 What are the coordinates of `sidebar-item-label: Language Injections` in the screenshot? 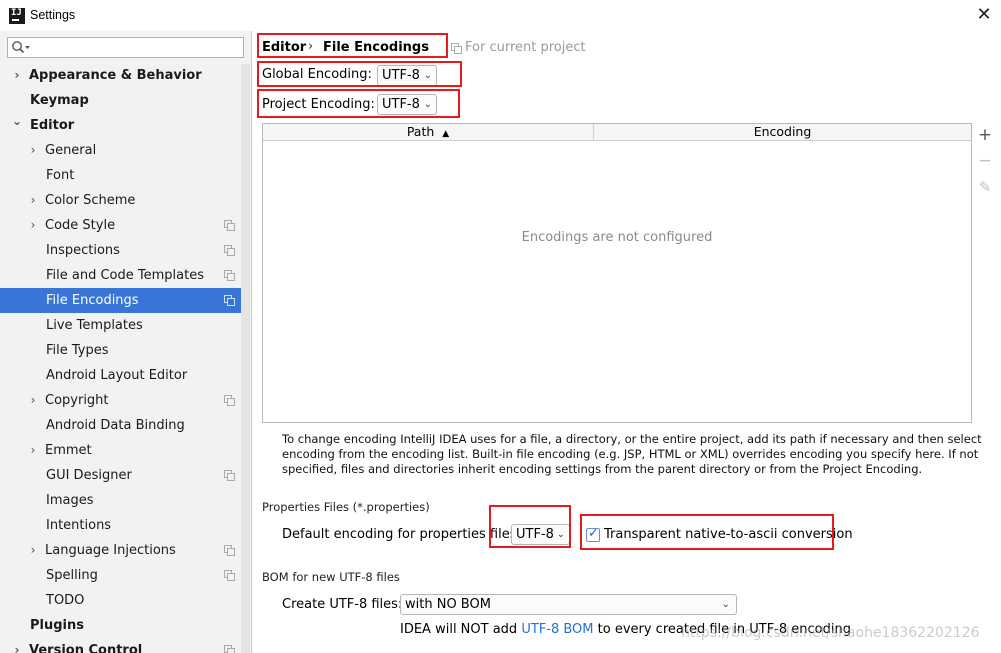 It's located at (110, 550).